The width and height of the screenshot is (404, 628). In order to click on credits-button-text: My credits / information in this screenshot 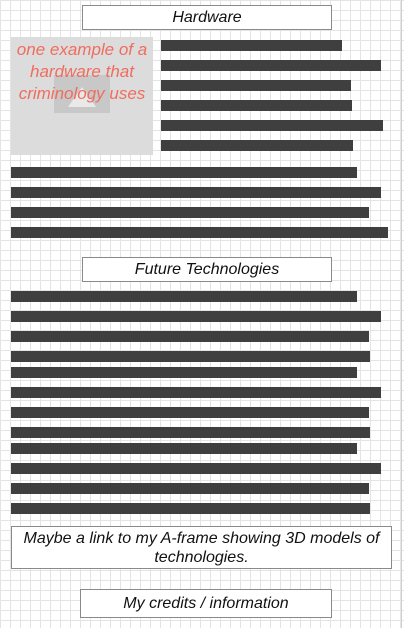, I will do `click(206, 603)`.